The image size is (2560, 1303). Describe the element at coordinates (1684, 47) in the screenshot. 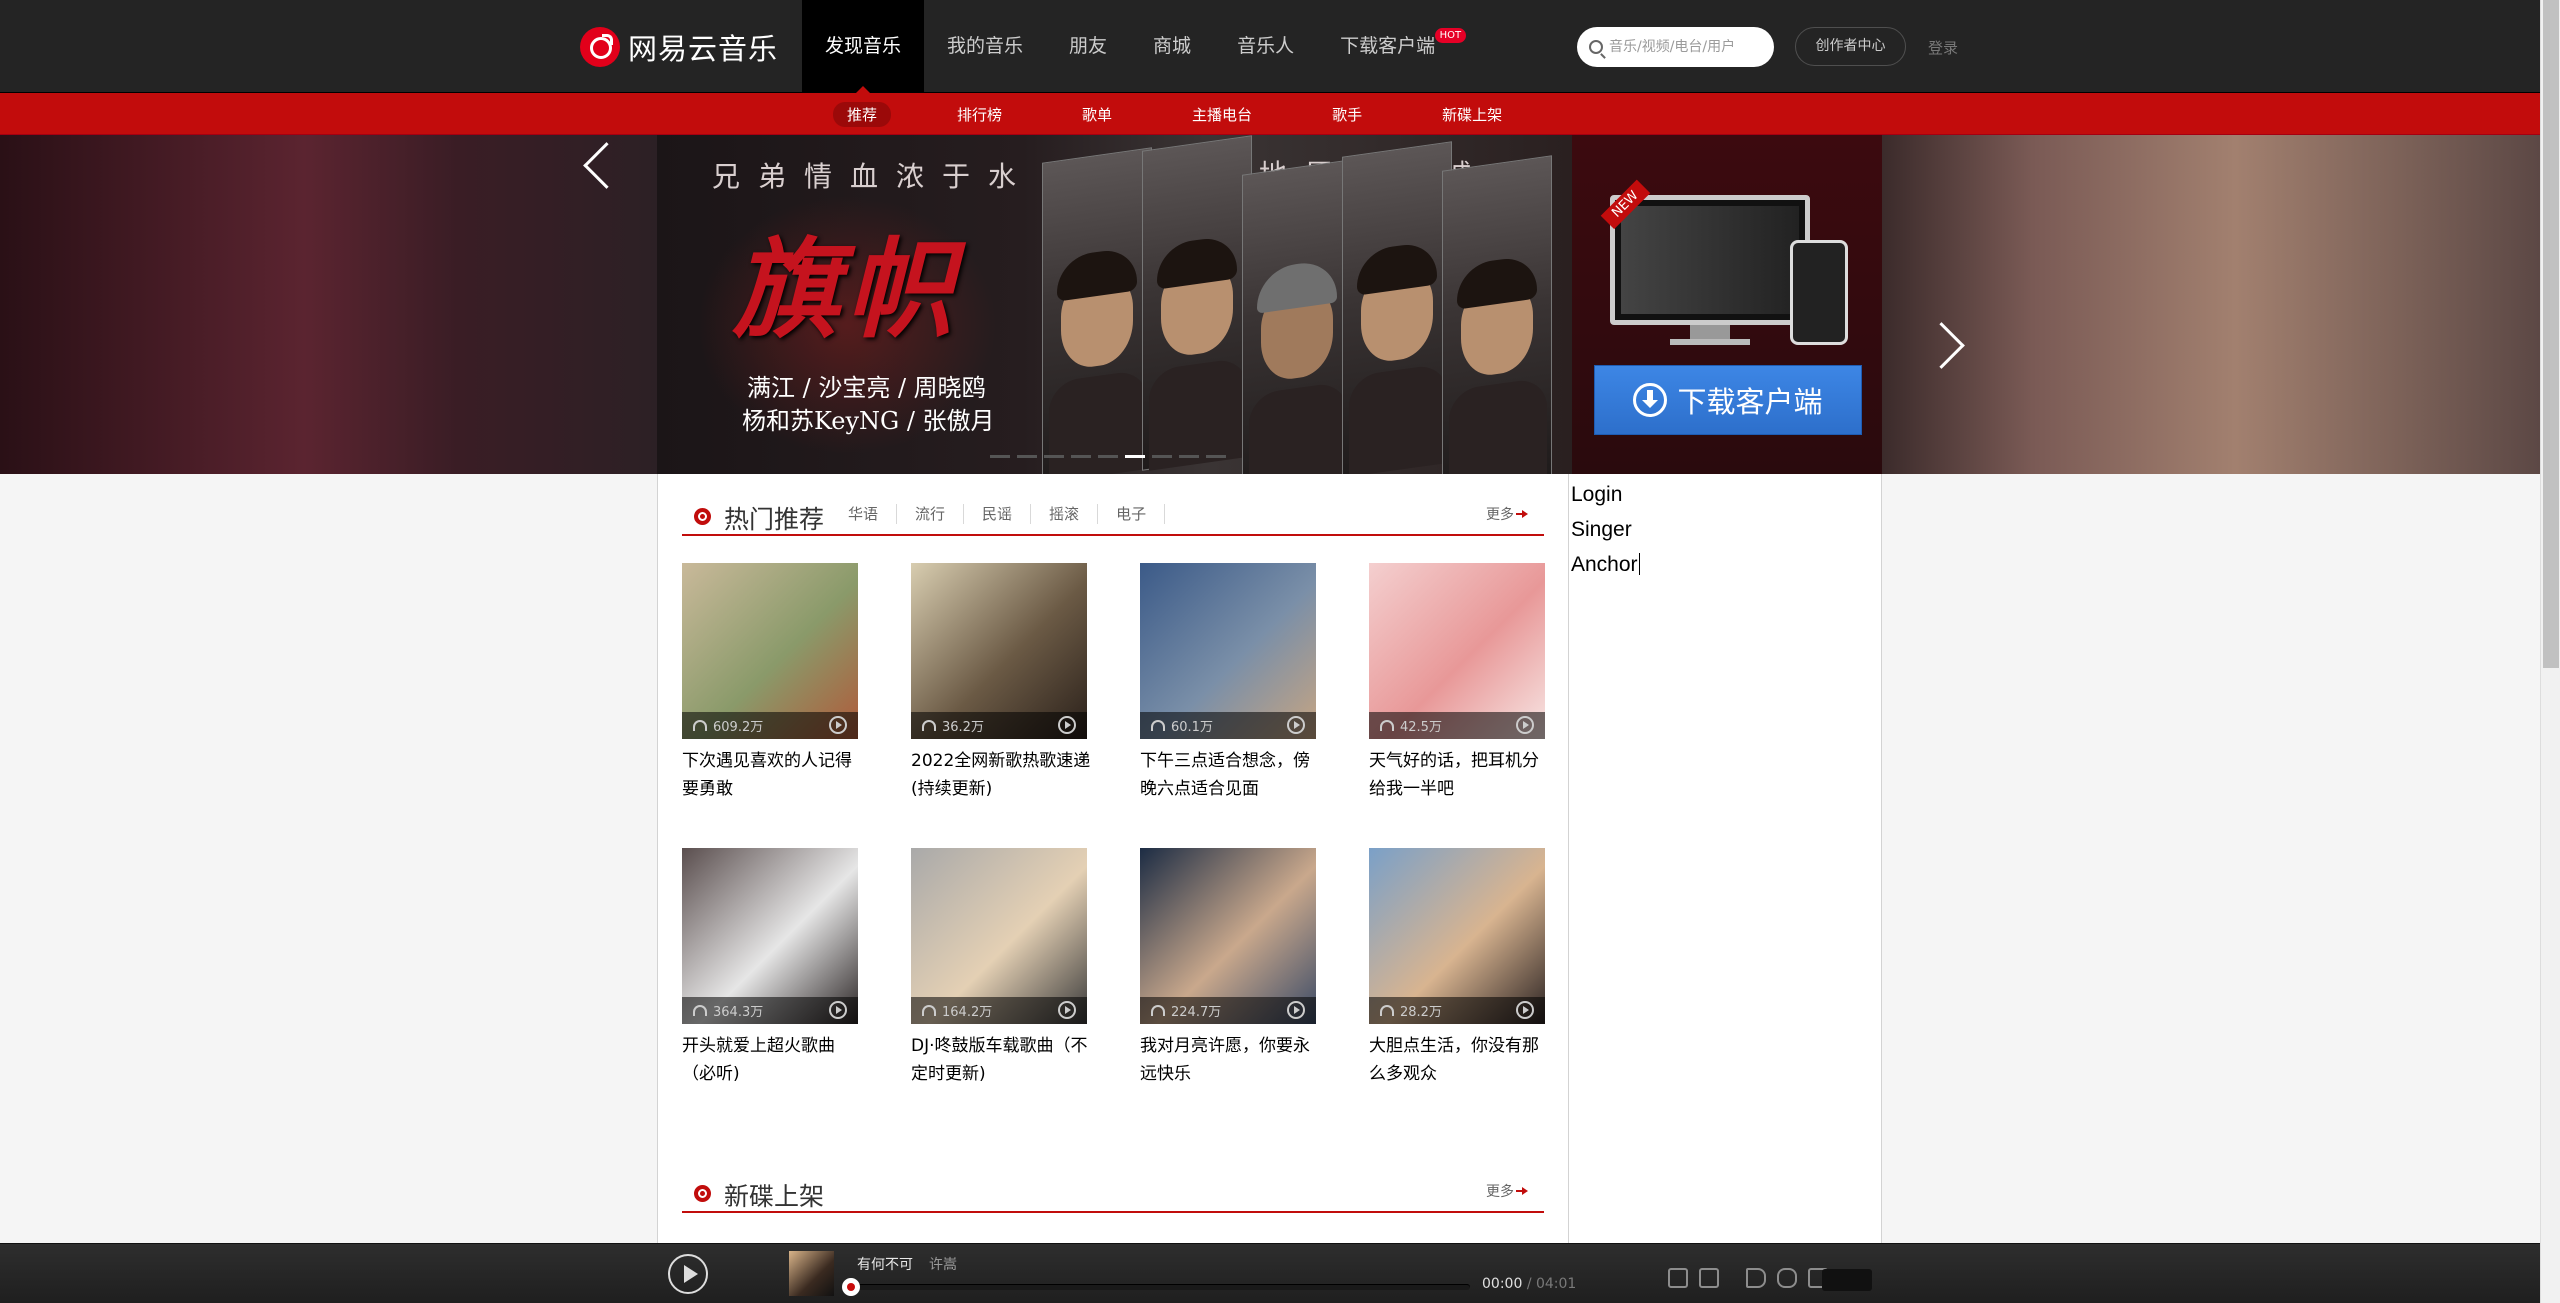

I see `search-input` at that location.